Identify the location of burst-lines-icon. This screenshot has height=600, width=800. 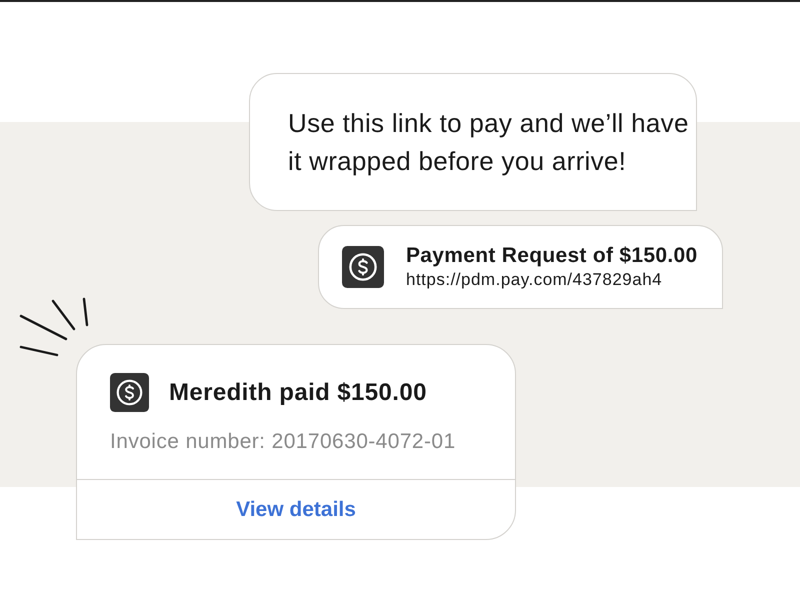
(54, 327).